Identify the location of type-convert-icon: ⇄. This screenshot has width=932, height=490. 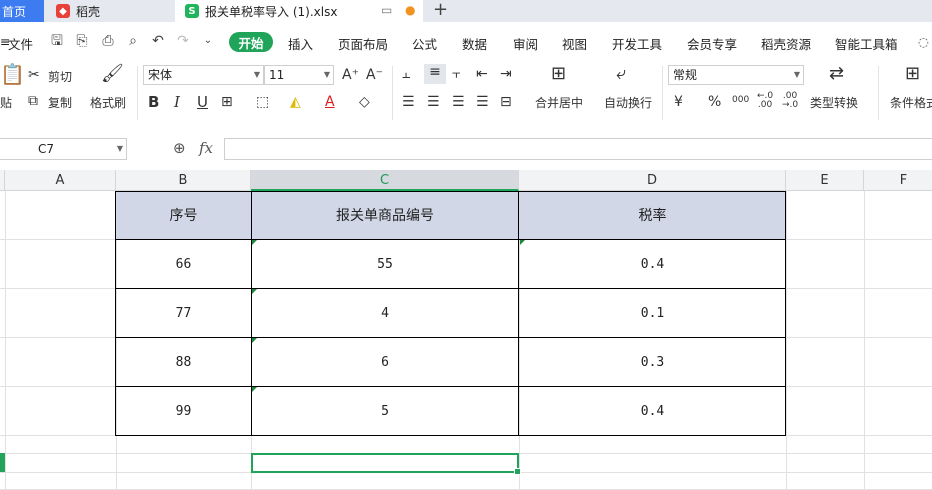
(836, 74).